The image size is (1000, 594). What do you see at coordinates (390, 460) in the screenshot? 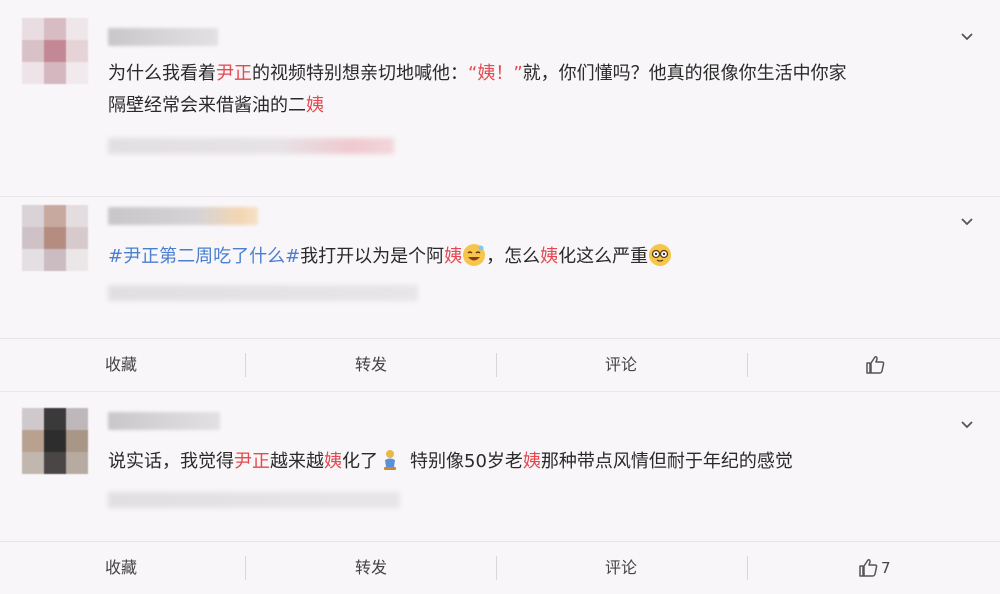
I see `person-kneeling-emoji` at bounding box center [390, 460].